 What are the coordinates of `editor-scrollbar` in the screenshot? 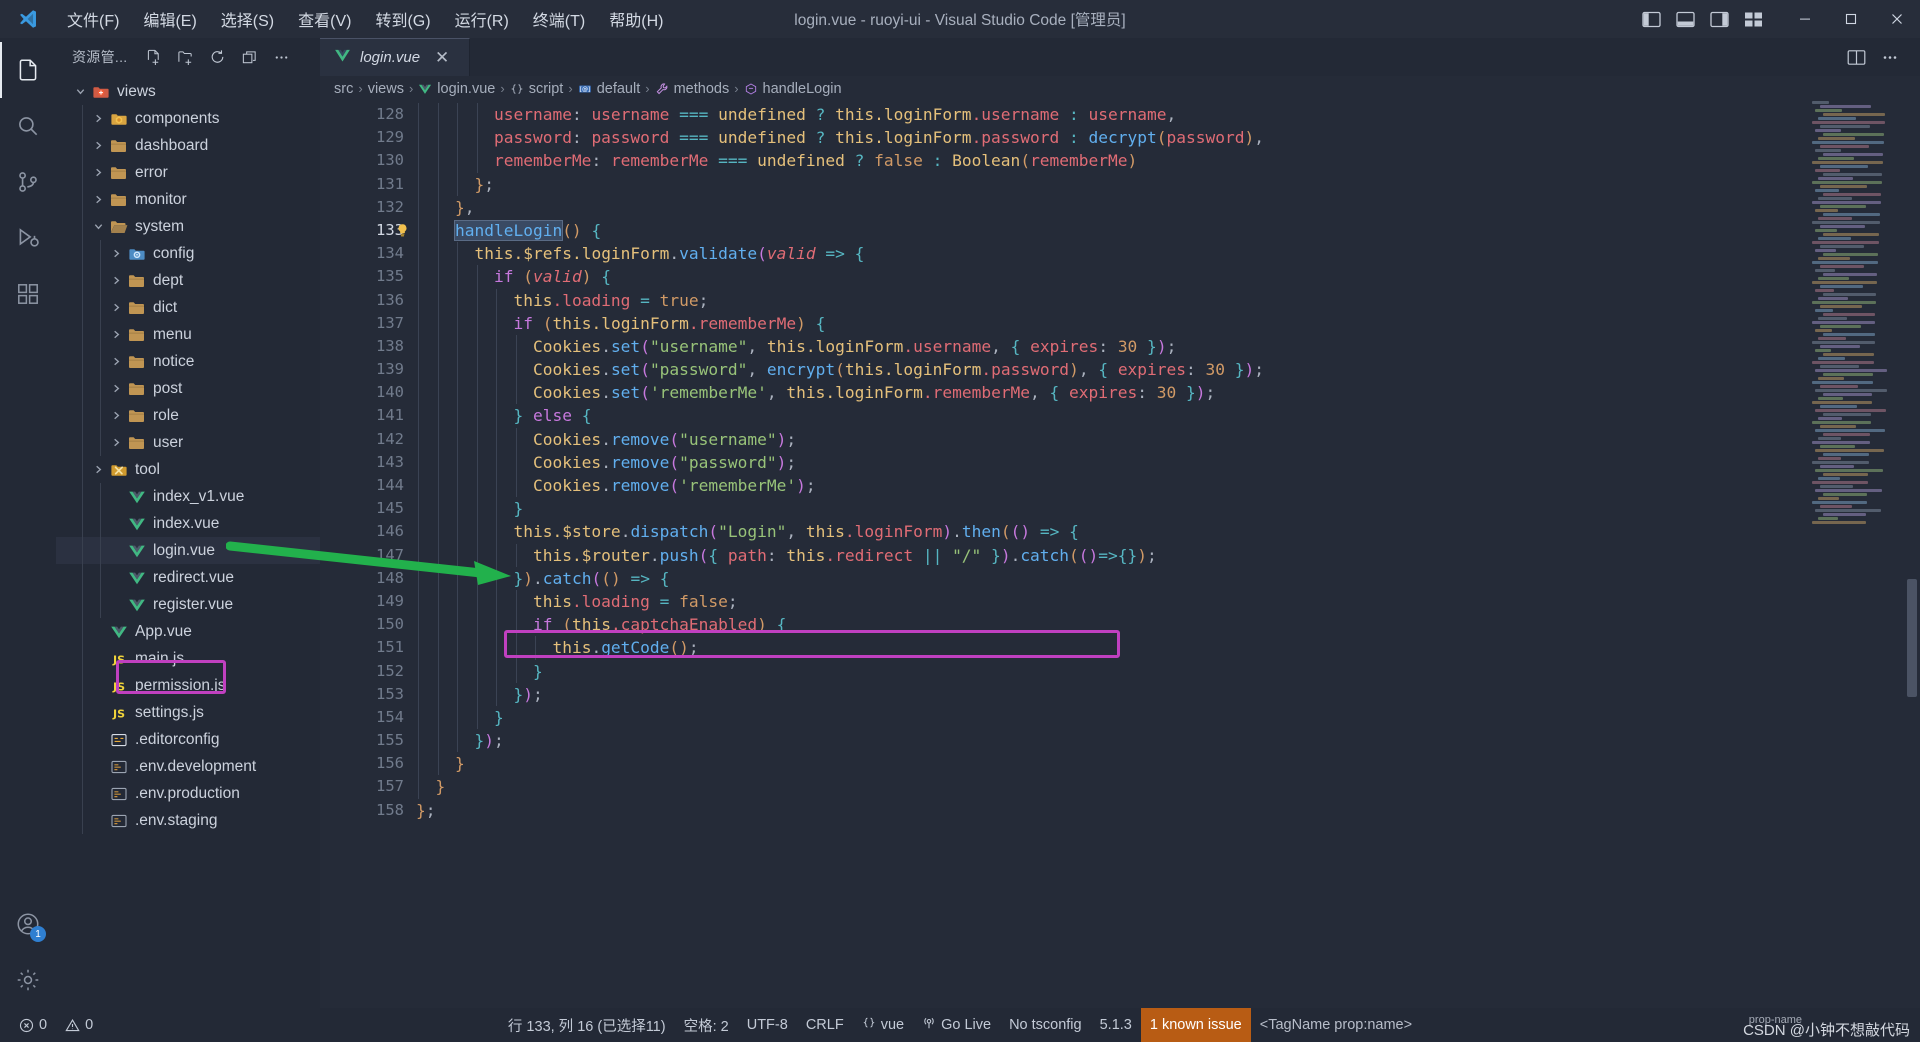 It's located at (1912, 554).